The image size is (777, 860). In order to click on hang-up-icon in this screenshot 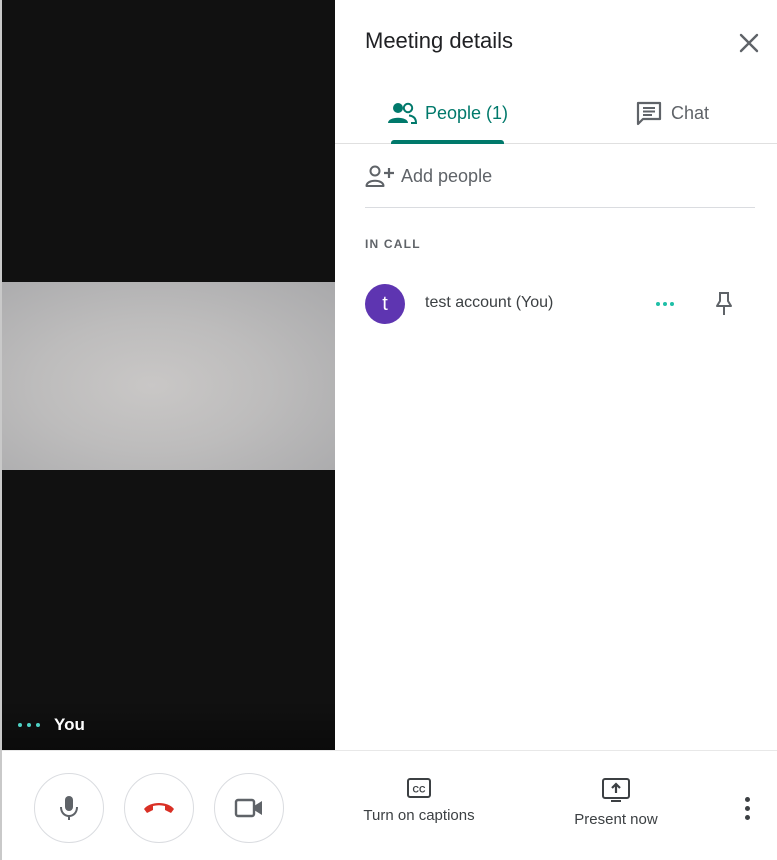, I will do `click(159, 808)`.